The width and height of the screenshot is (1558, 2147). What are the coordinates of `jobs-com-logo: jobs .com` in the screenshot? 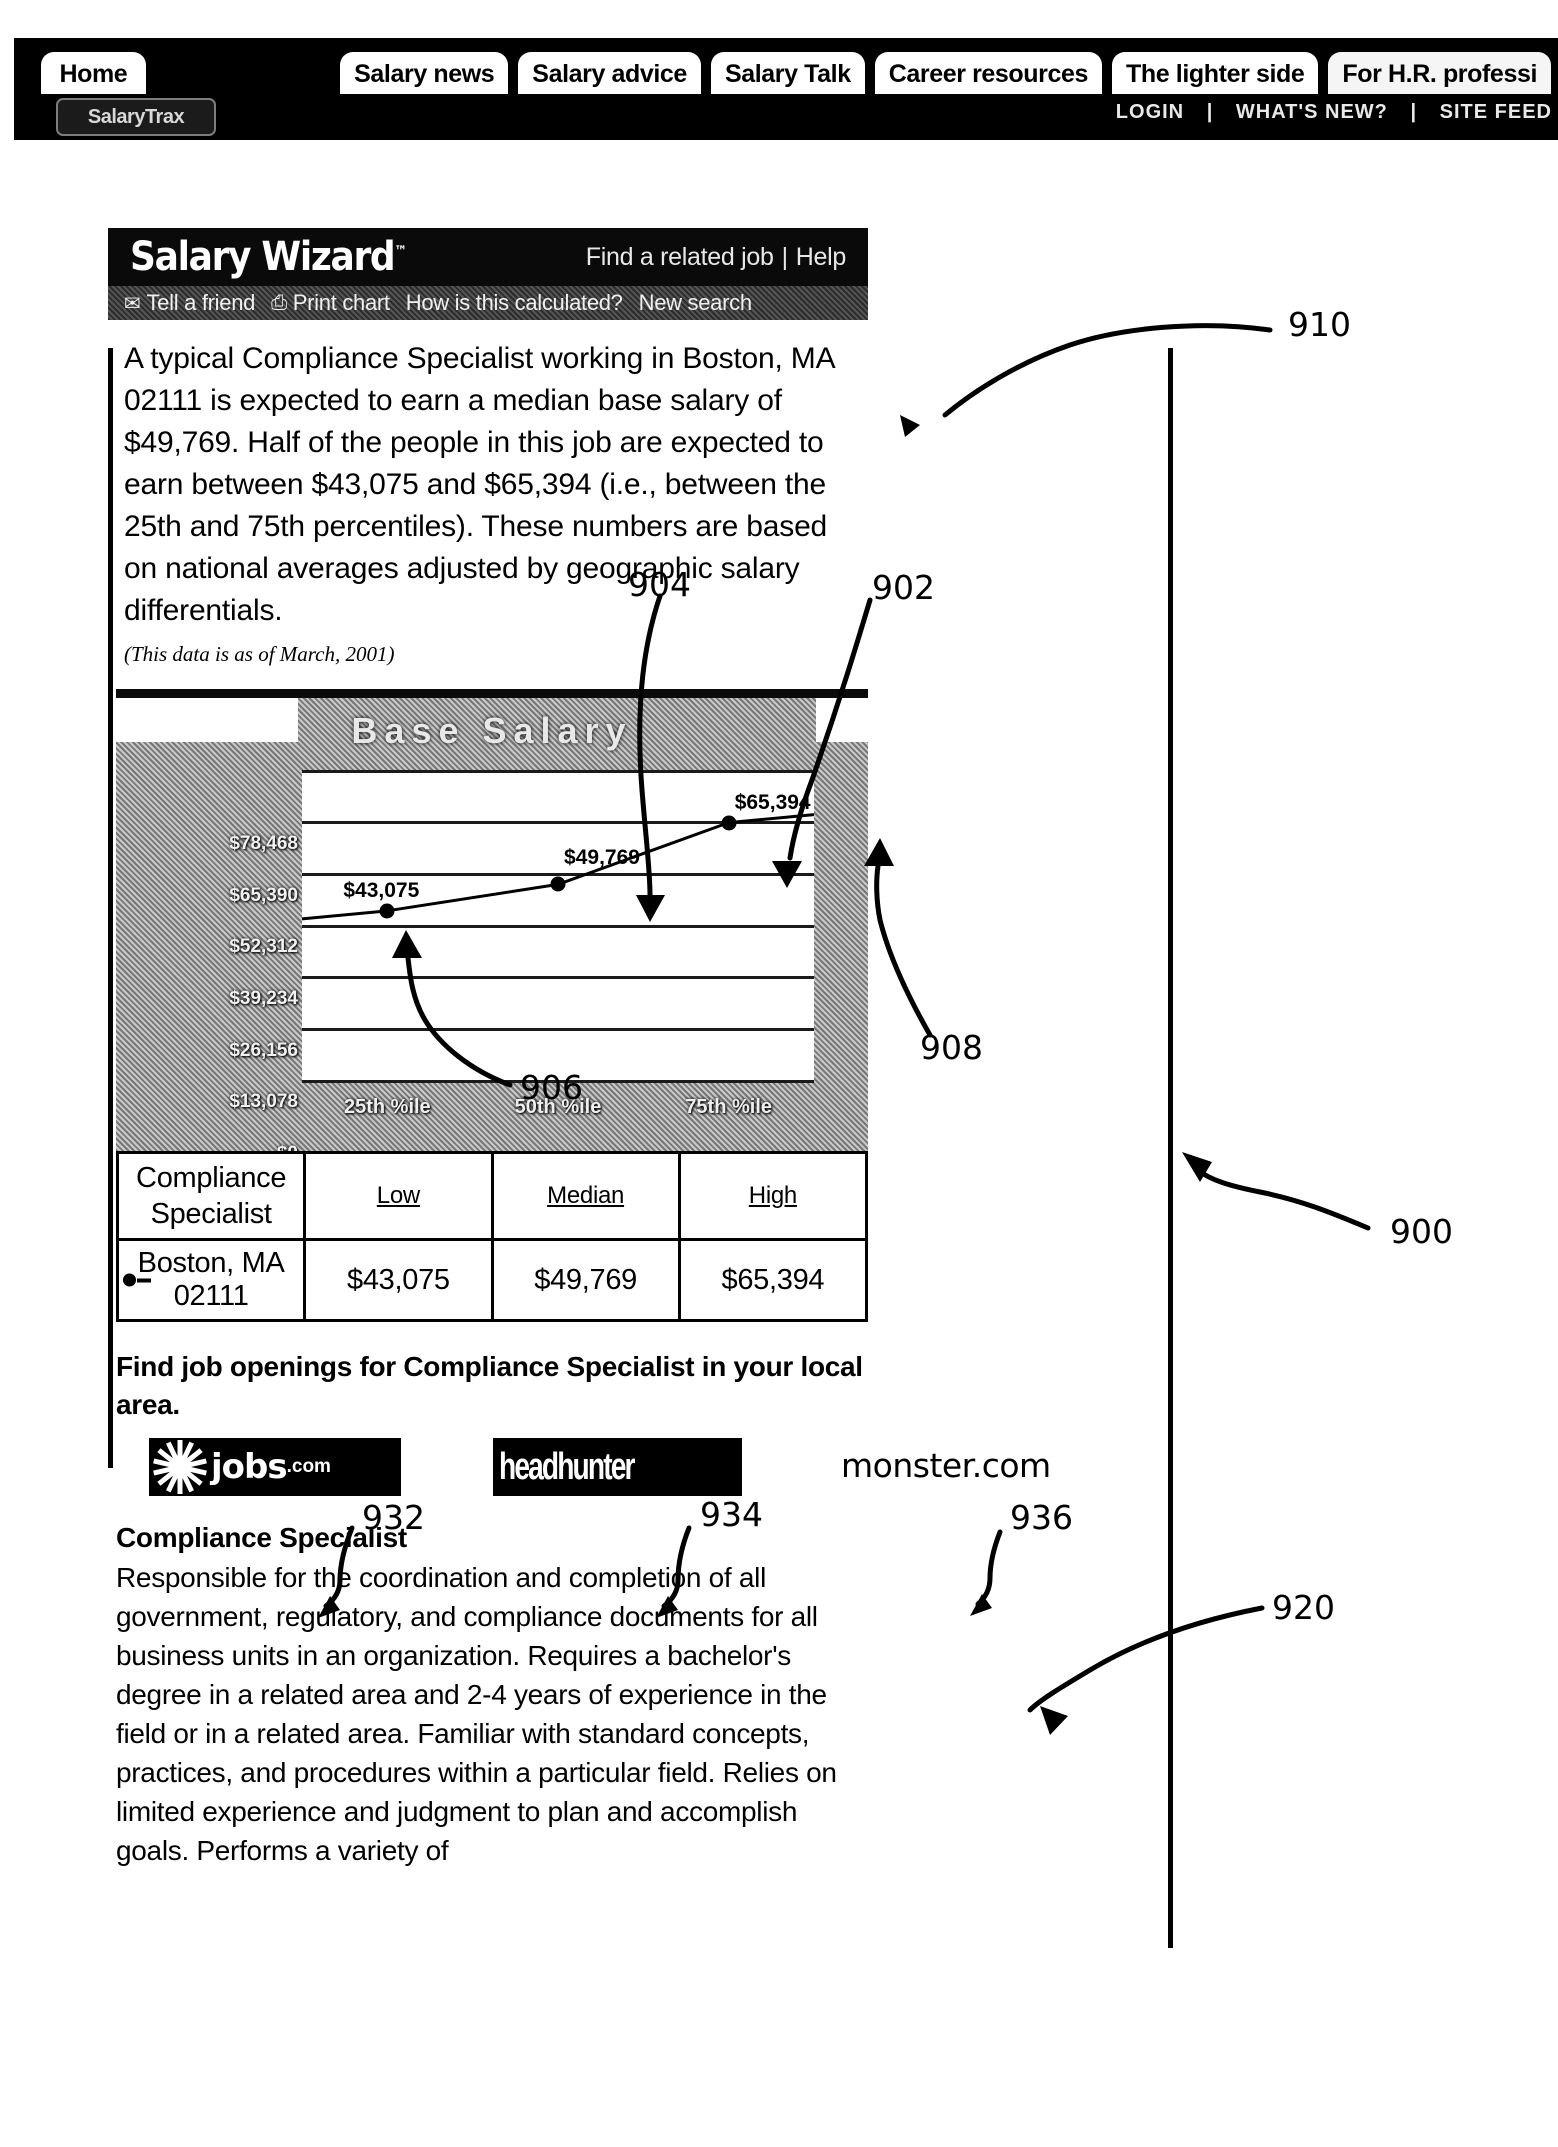 It's located at (275, 1467).